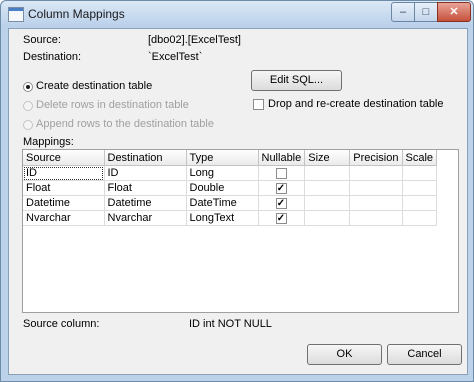  I want to click on column-header-type: Type, so click(222, 158).